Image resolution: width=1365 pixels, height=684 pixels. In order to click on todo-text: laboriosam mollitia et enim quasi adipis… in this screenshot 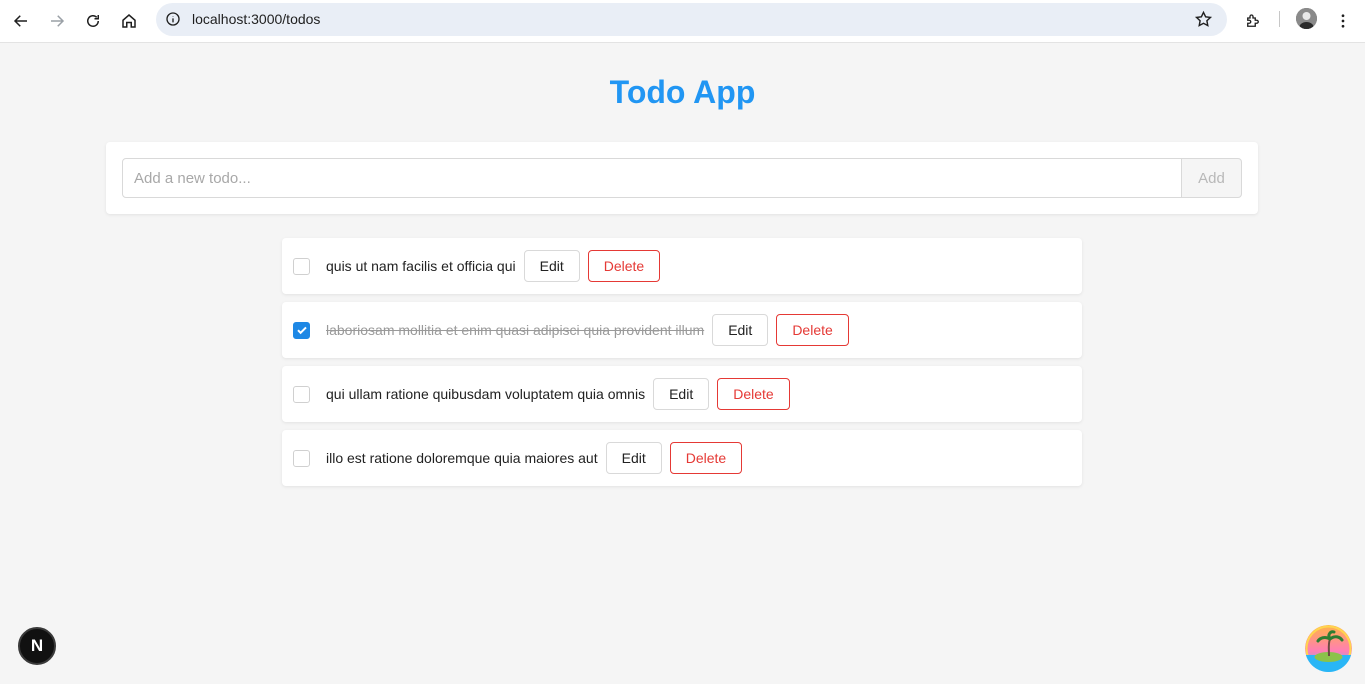, I will do `click(515, 330)`.